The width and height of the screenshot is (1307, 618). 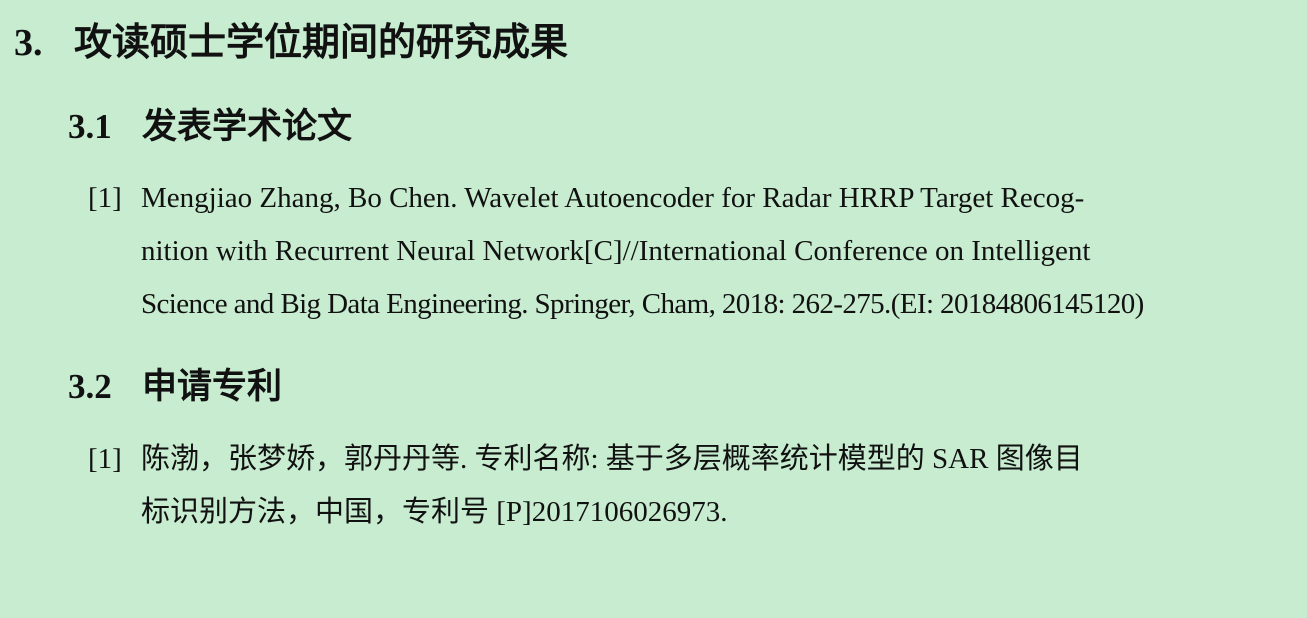 I want to click on subsection-number-patents: 3.2, so click(x=90, y=386).